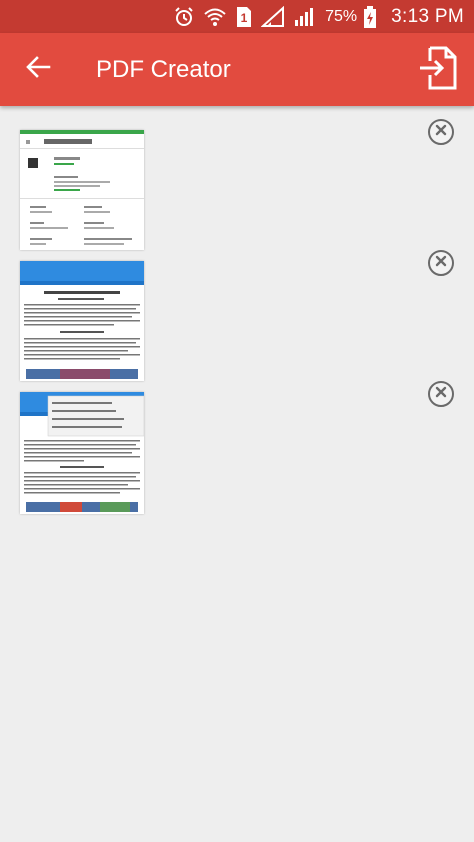  I want to click on battery-charging-icon, so click(370, 16).